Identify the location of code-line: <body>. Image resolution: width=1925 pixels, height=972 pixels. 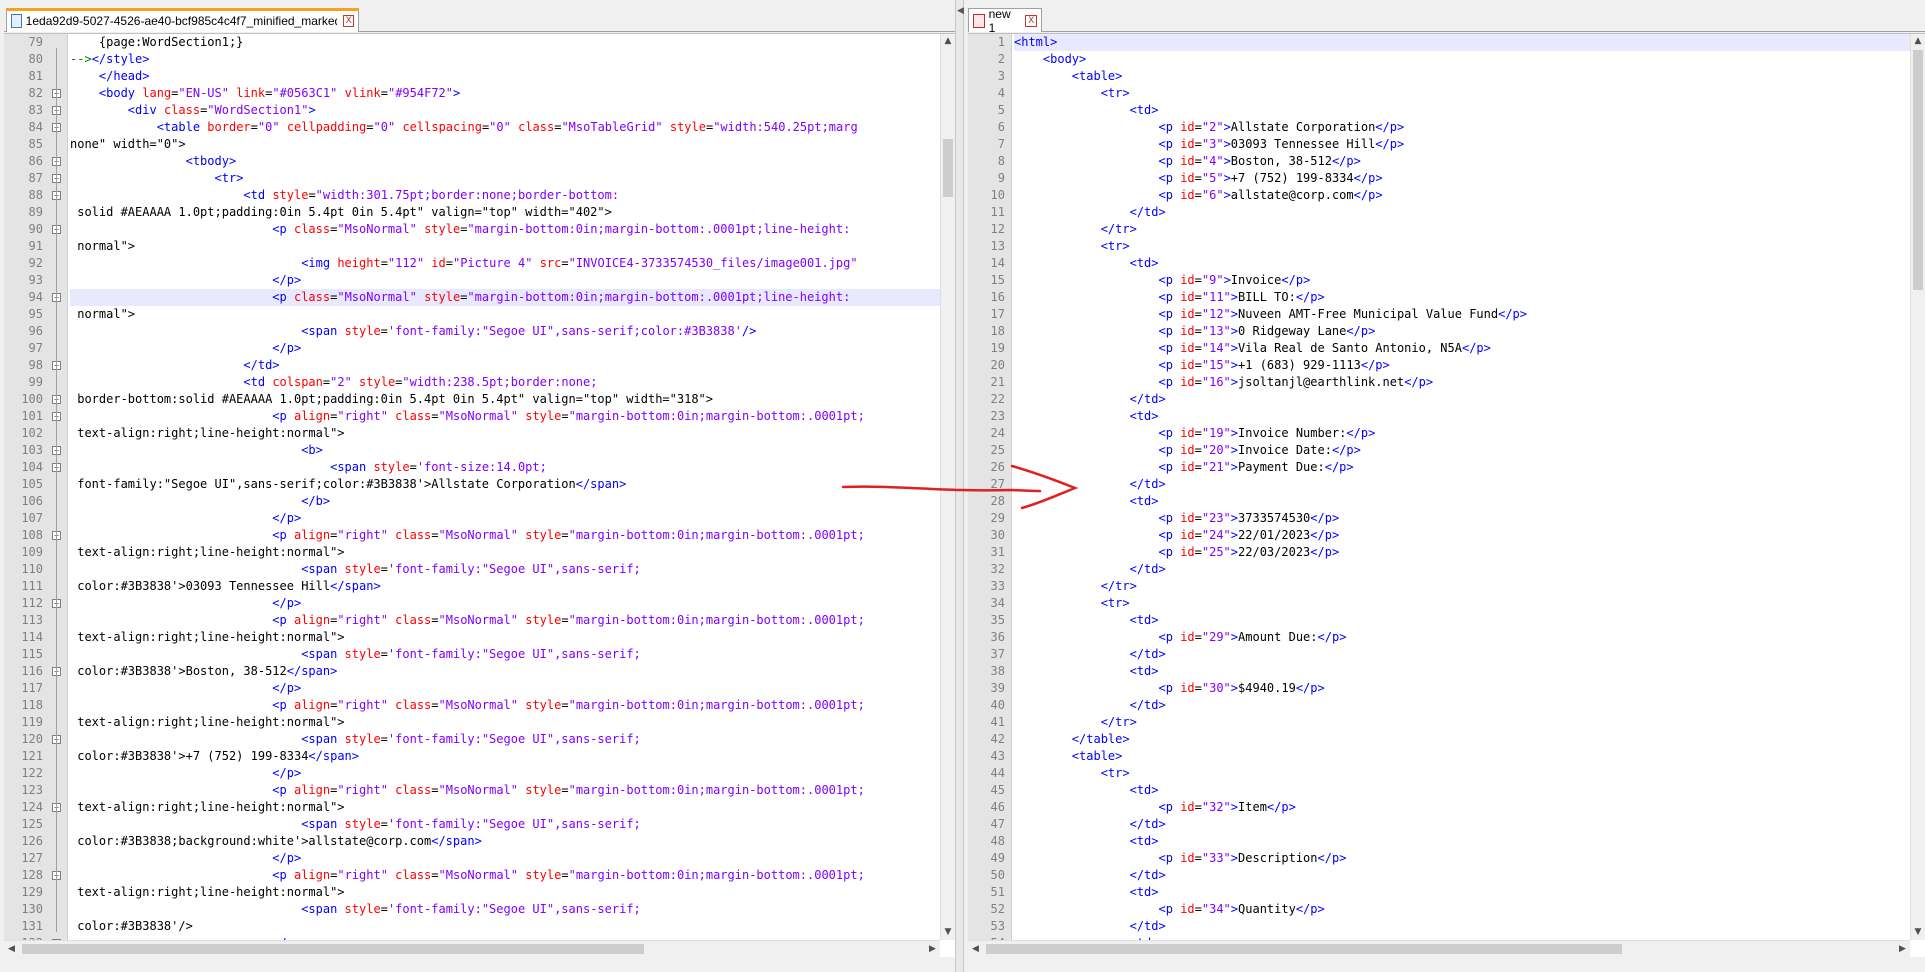
(1462, 59).